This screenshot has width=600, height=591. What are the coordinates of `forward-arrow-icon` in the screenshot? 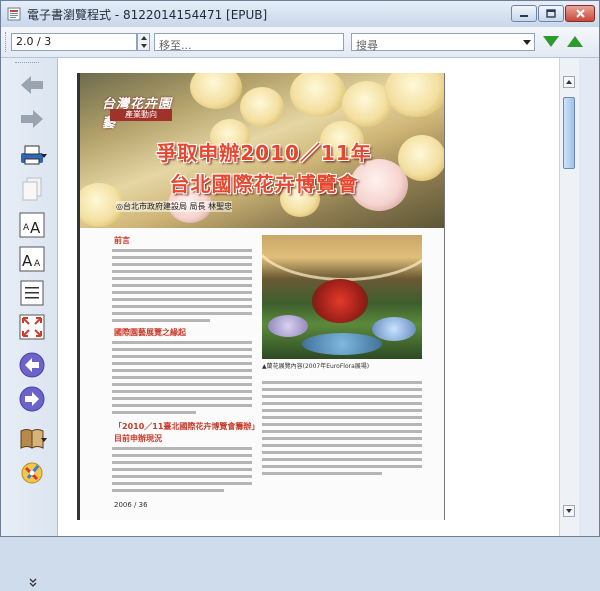 It's located at (32, 119).